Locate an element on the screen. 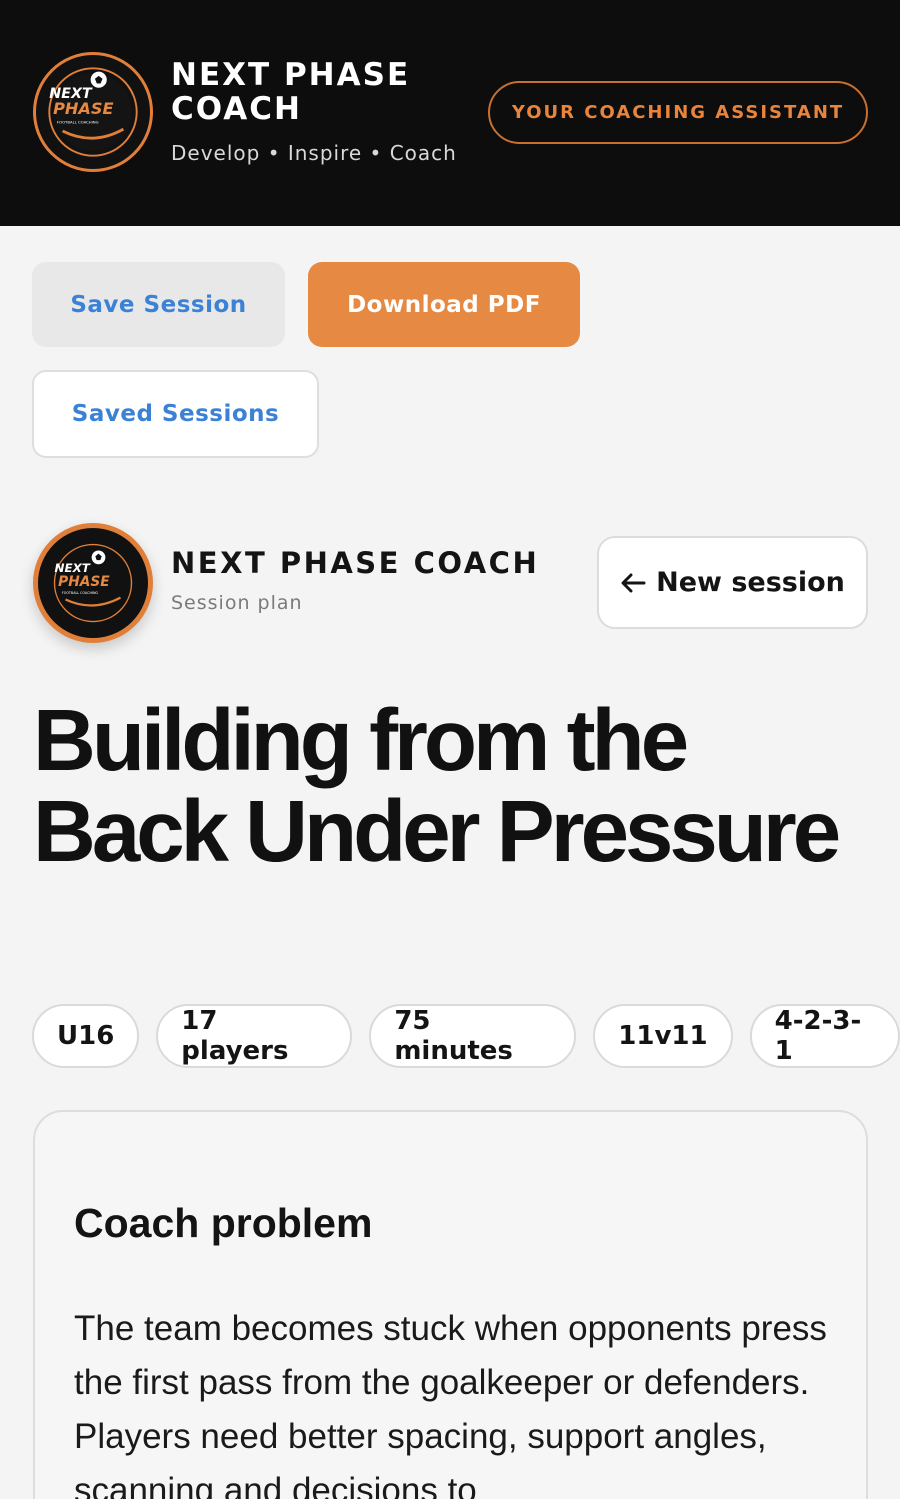 The height and width of the screenshot is (1499, 900). brand-tagline: Develop • Inspire • Coach is located at coordinates (314, 153).